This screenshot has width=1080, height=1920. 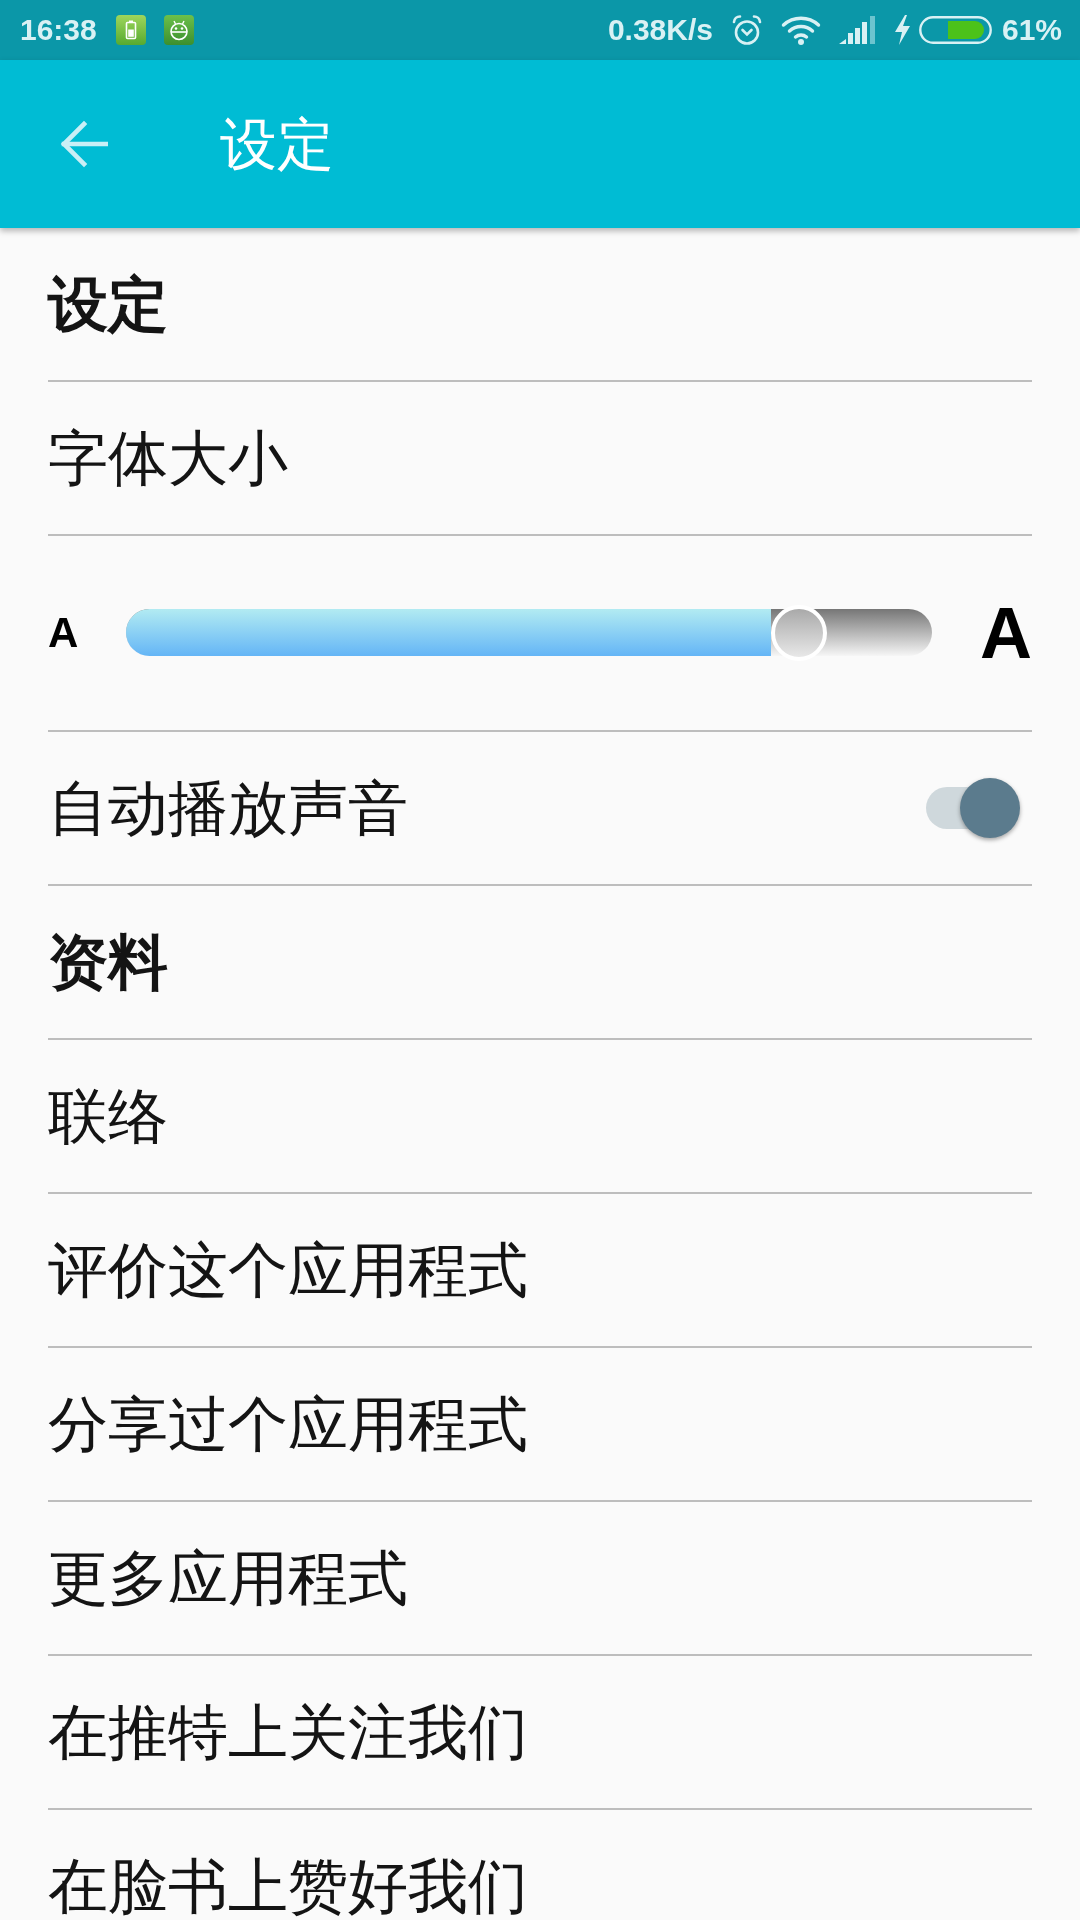 What do you see at coordinates (108, 962) in the screenshot?
I see `section-header: 资料` at bounding box center [108, 962].